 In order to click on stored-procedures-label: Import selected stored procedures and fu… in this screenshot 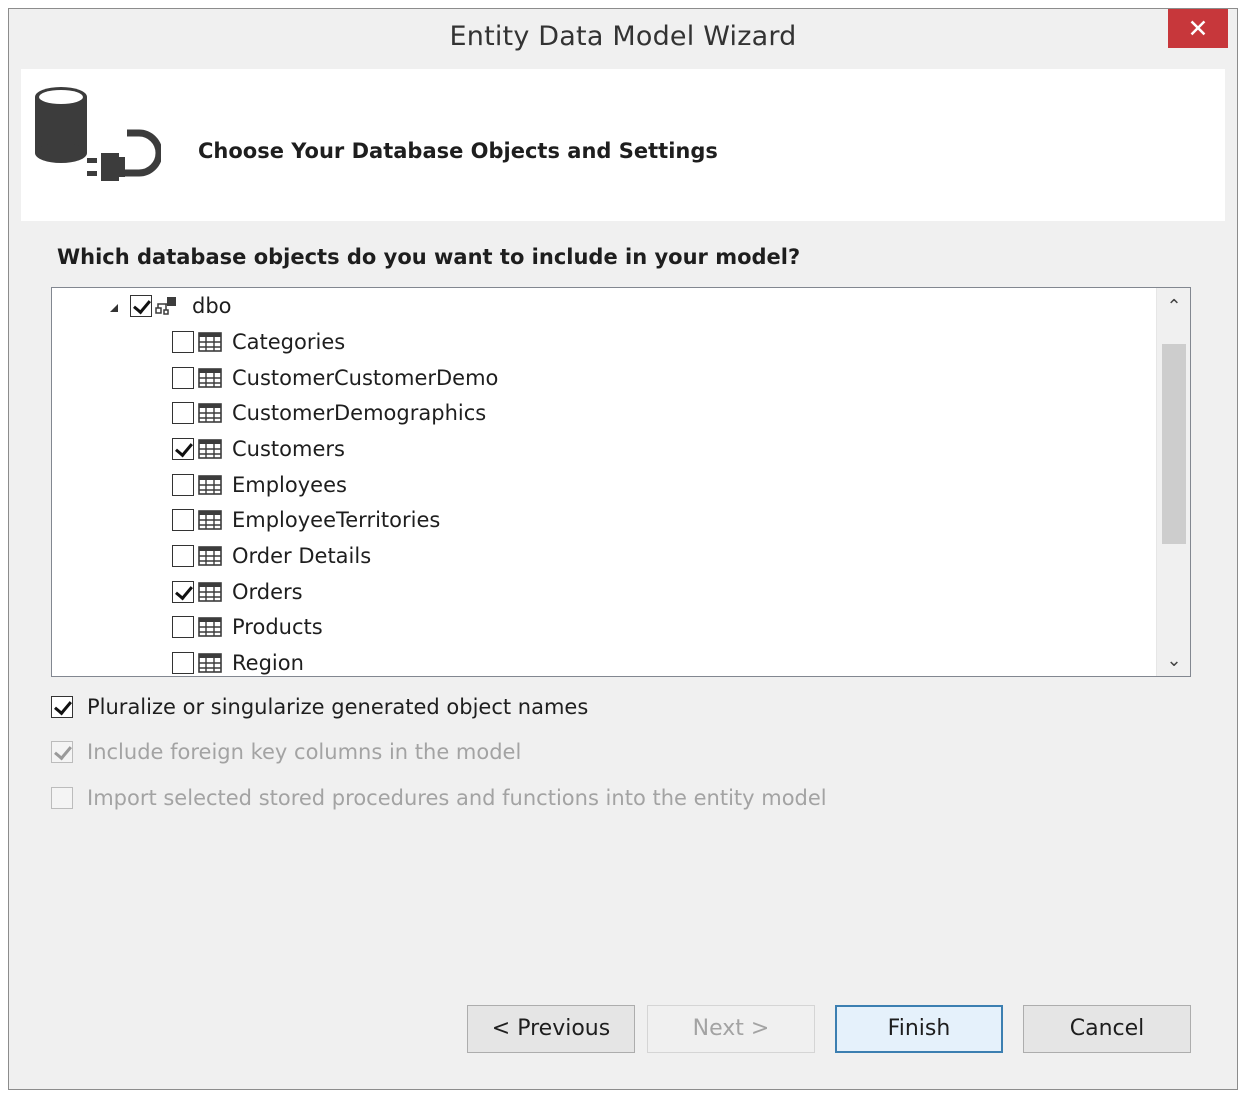, I will do `click(457, 798)`.